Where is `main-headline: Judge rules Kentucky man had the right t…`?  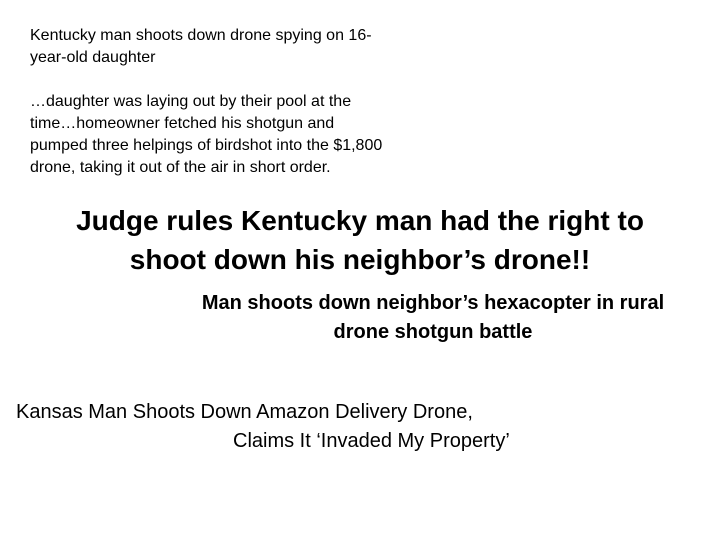 main-headline: Judge rules Kentucky man had the right t… is located at coordinates (360, 240).